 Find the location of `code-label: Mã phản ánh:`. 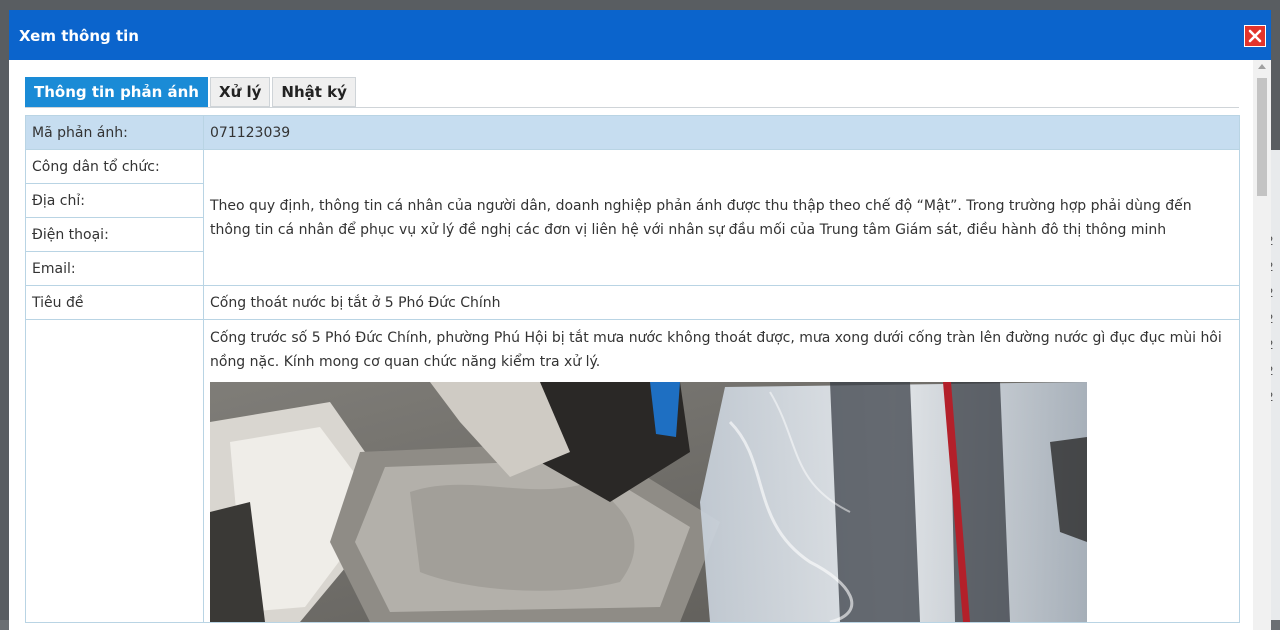

code-label: Mã phản ánh: is located at coordinates (115, 133).